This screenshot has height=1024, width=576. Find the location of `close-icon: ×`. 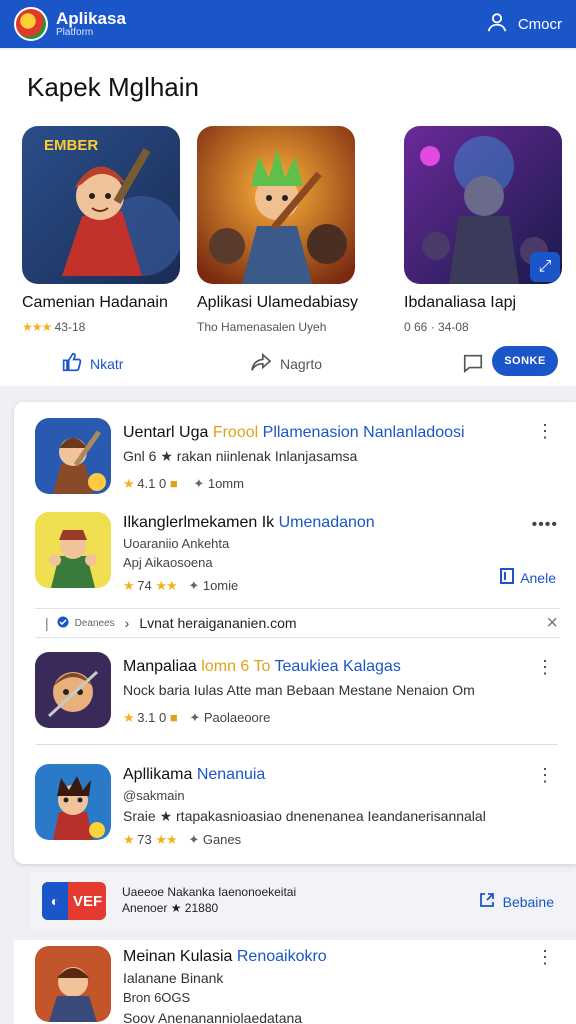

close-icon: × is located at coordinates (552, 623).